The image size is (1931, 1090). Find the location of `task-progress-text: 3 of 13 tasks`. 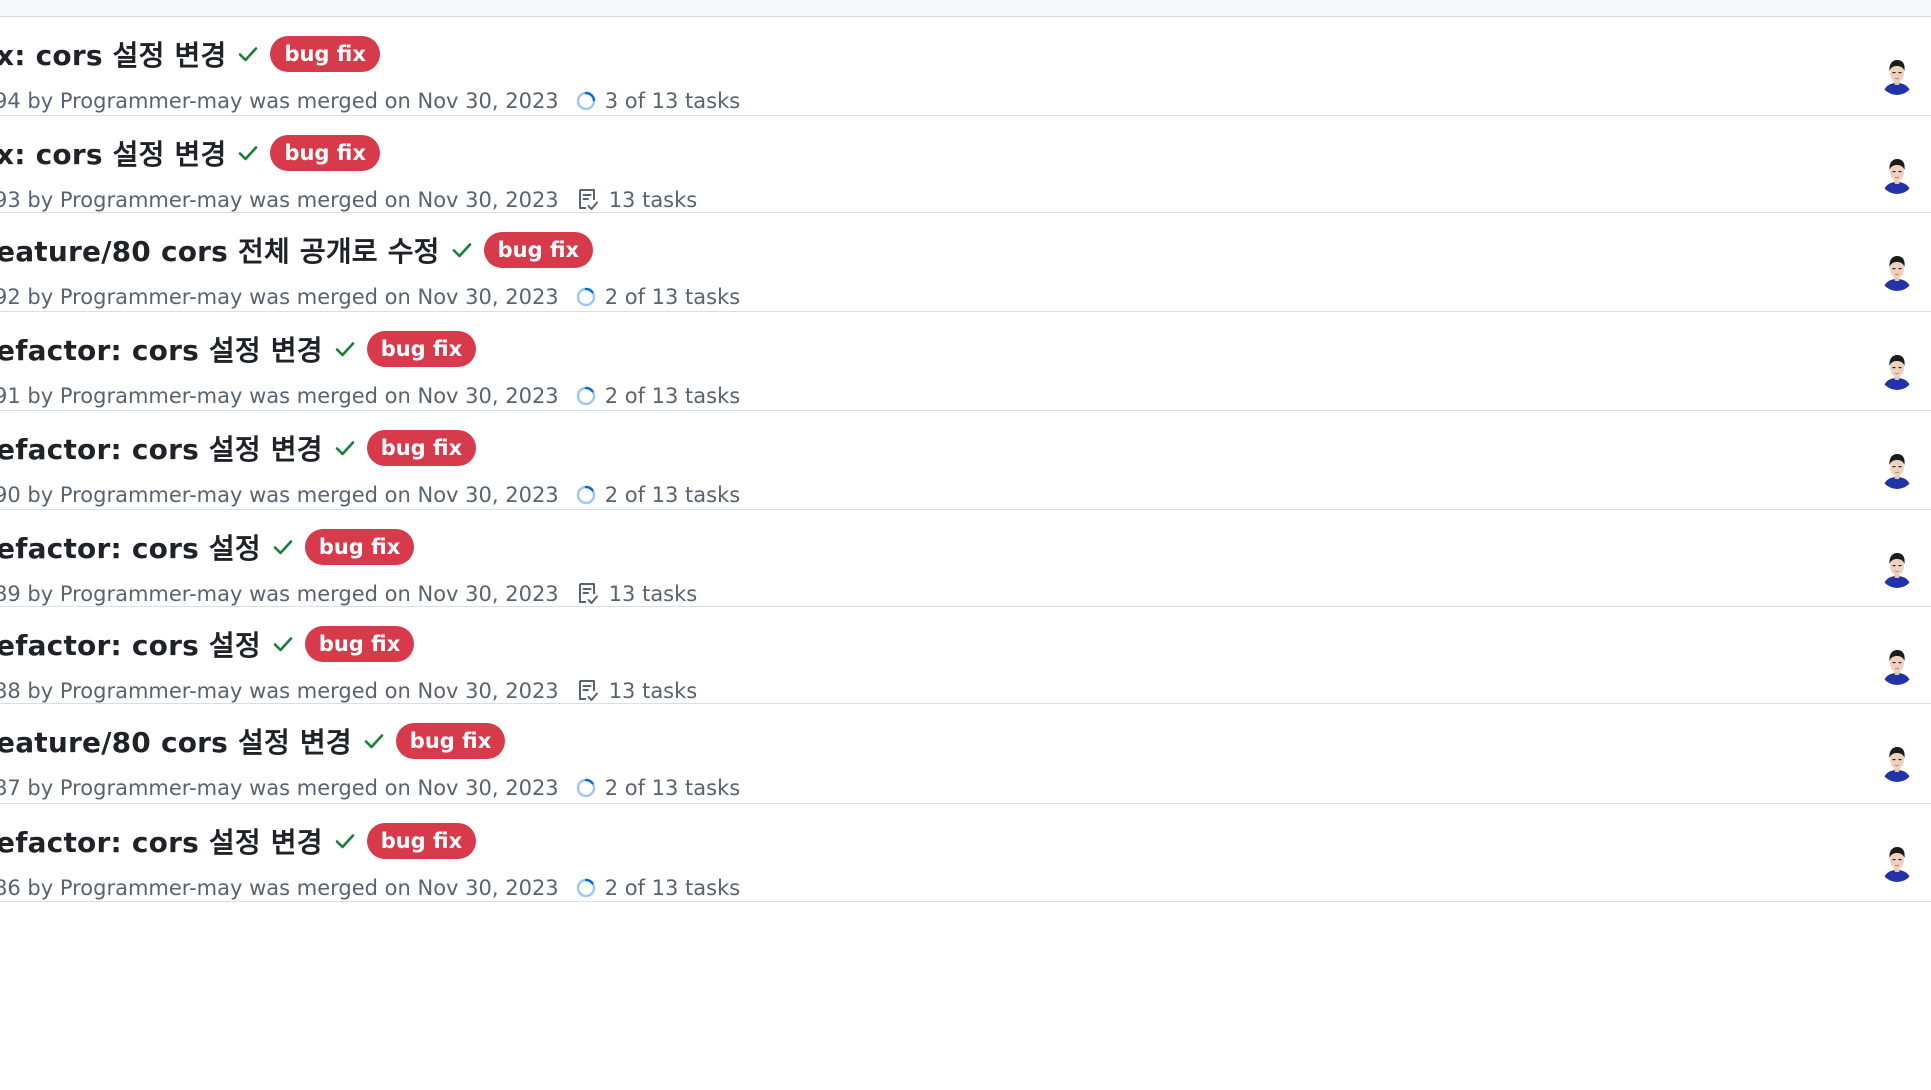

task-progress-text: 3 of 13 tasks is located at coordinates (672, 101).